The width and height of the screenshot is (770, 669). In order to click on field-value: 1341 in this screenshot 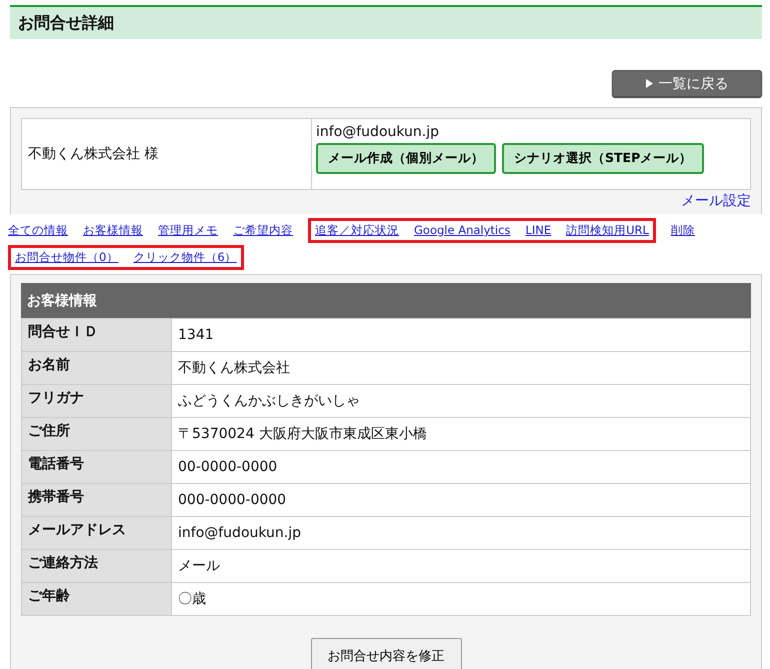, I will do `click(461, 334)`.